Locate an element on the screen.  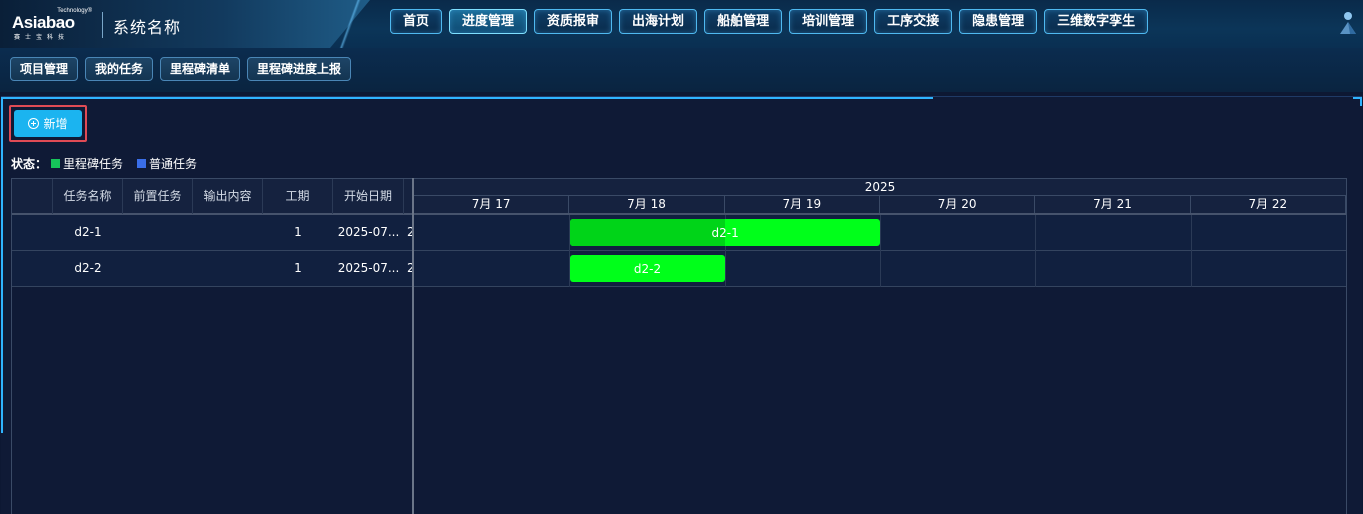
grid-header-index is located at coordinates (32, 196).